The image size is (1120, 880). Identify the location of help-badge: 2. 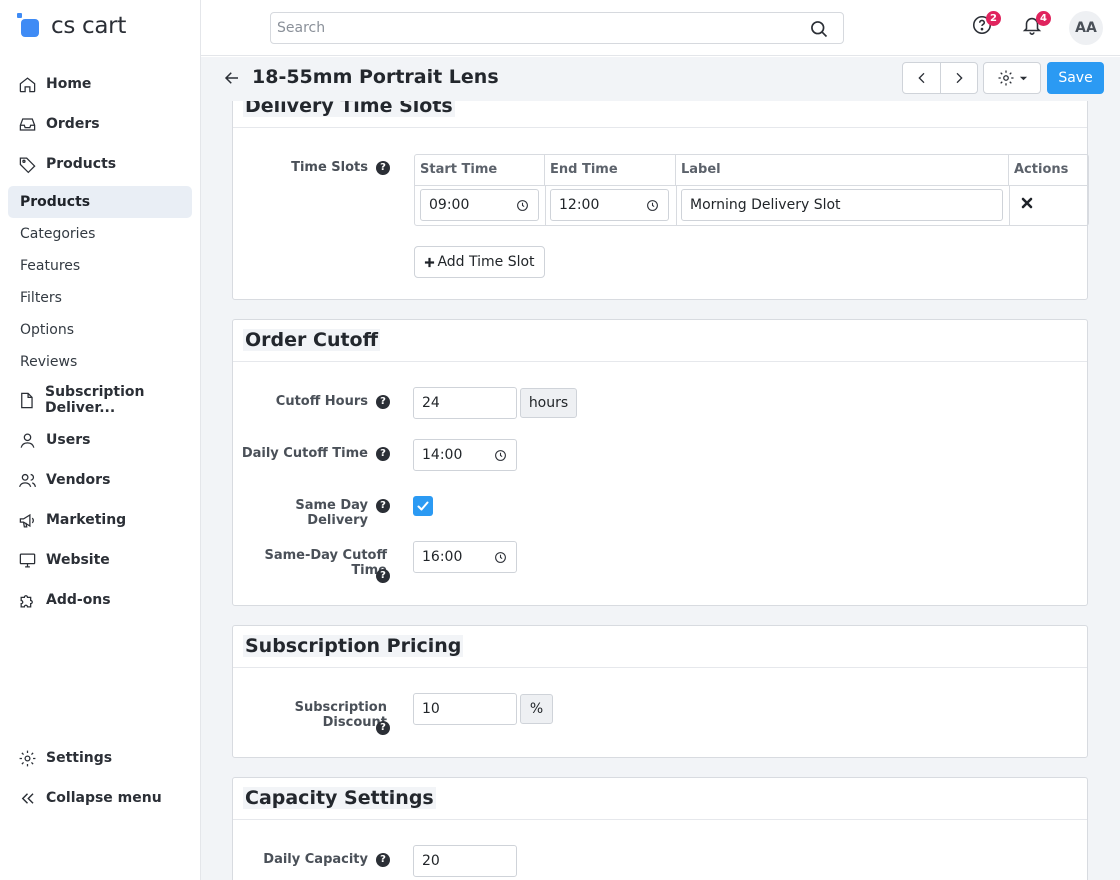
(993, 18).